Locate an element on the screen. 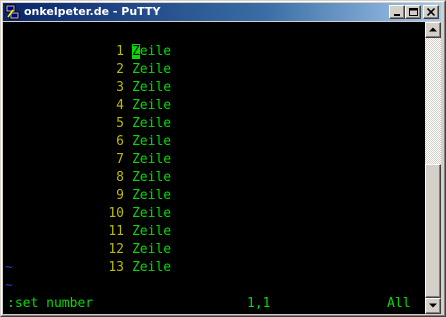 The image size is (446, 317). status-cursor-position: 1,1 is located at coordinates (259, 303).